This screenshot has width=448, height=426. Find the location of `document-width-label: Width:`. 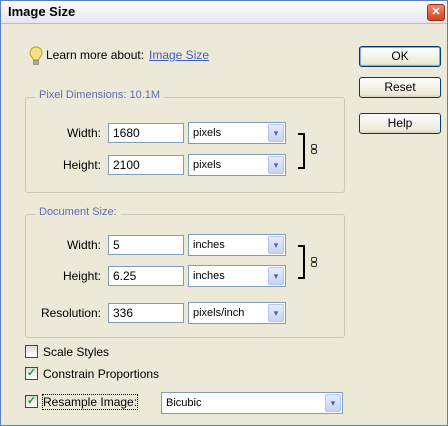

document-width-label: Width: is located at coordinates (83, 245).